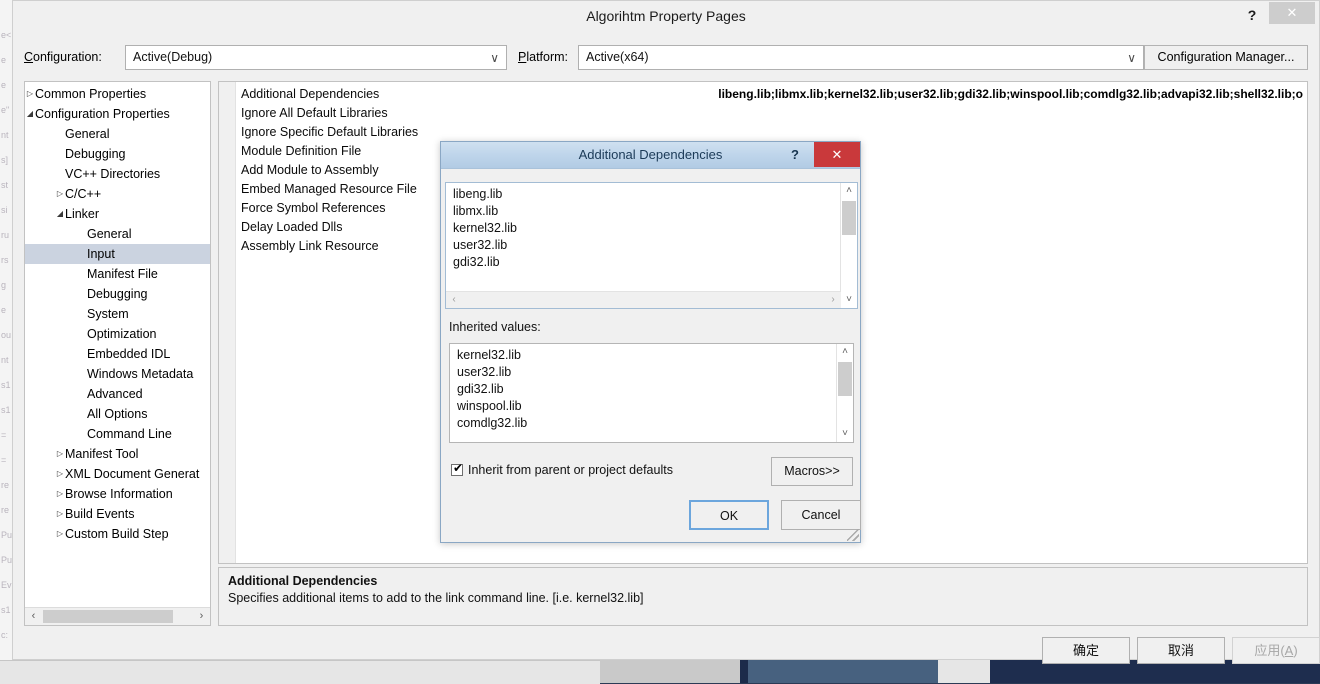 Image resolution: width=1320 pixels, height=684 pixels. Describe the element at coordinates (310, 170) in the screenshot. I see `property-name: Add Module to Assembly` at that location.